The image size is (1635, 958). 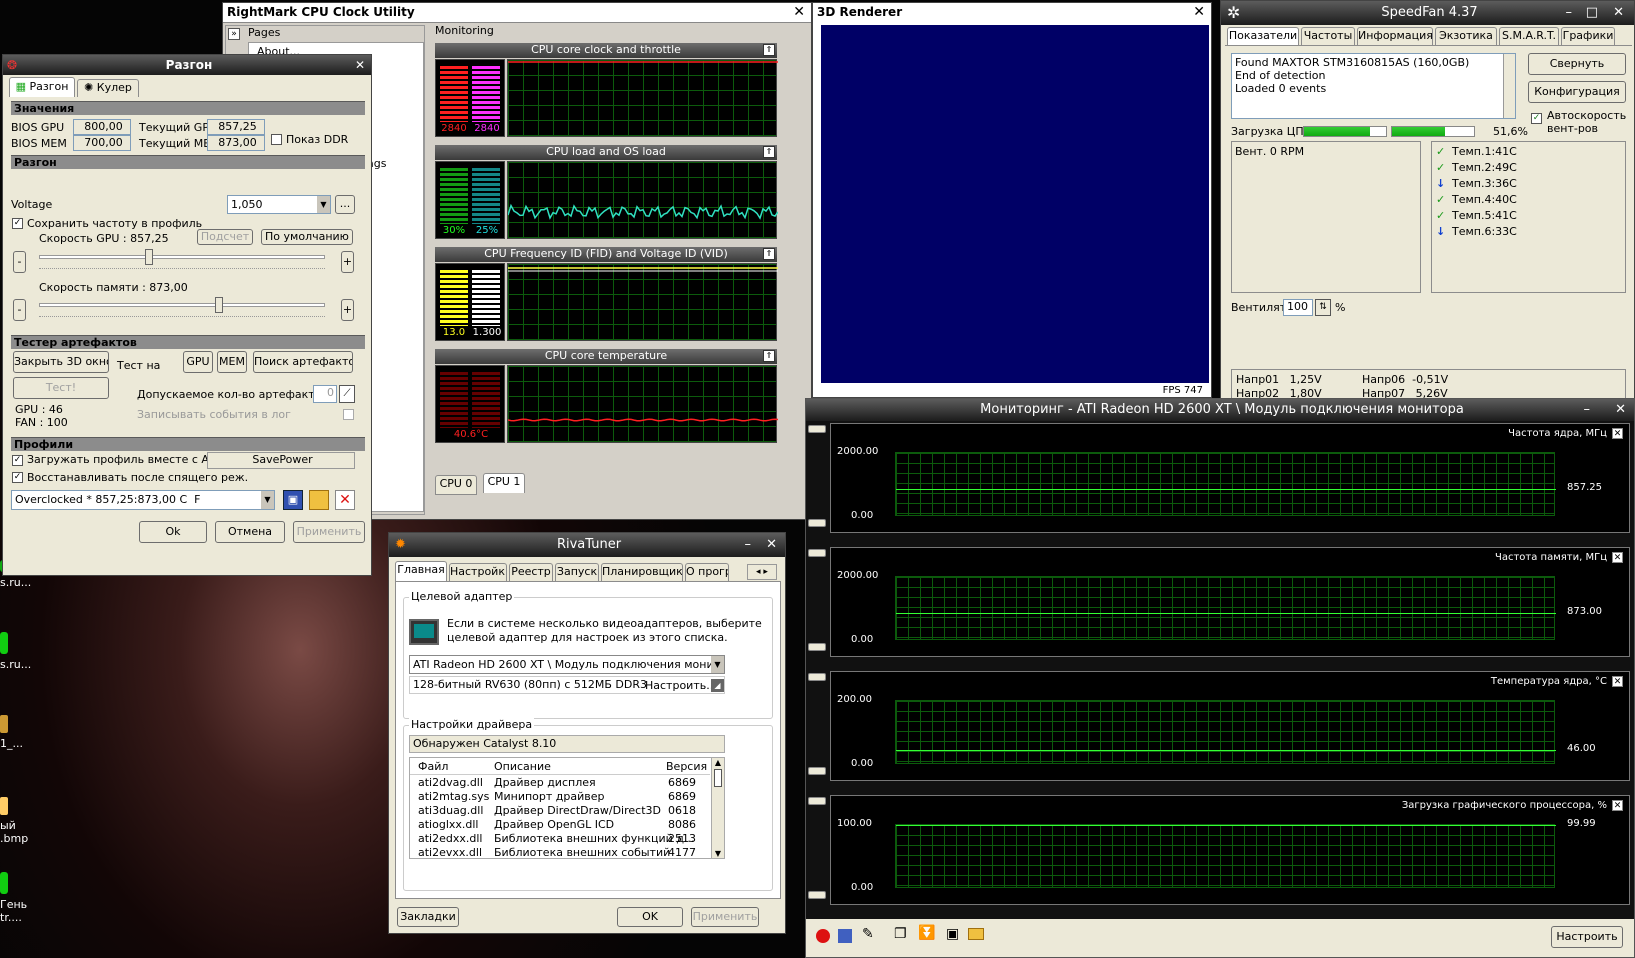 I want to click on pencil-icon: ✎, so click(x=868, y=934).